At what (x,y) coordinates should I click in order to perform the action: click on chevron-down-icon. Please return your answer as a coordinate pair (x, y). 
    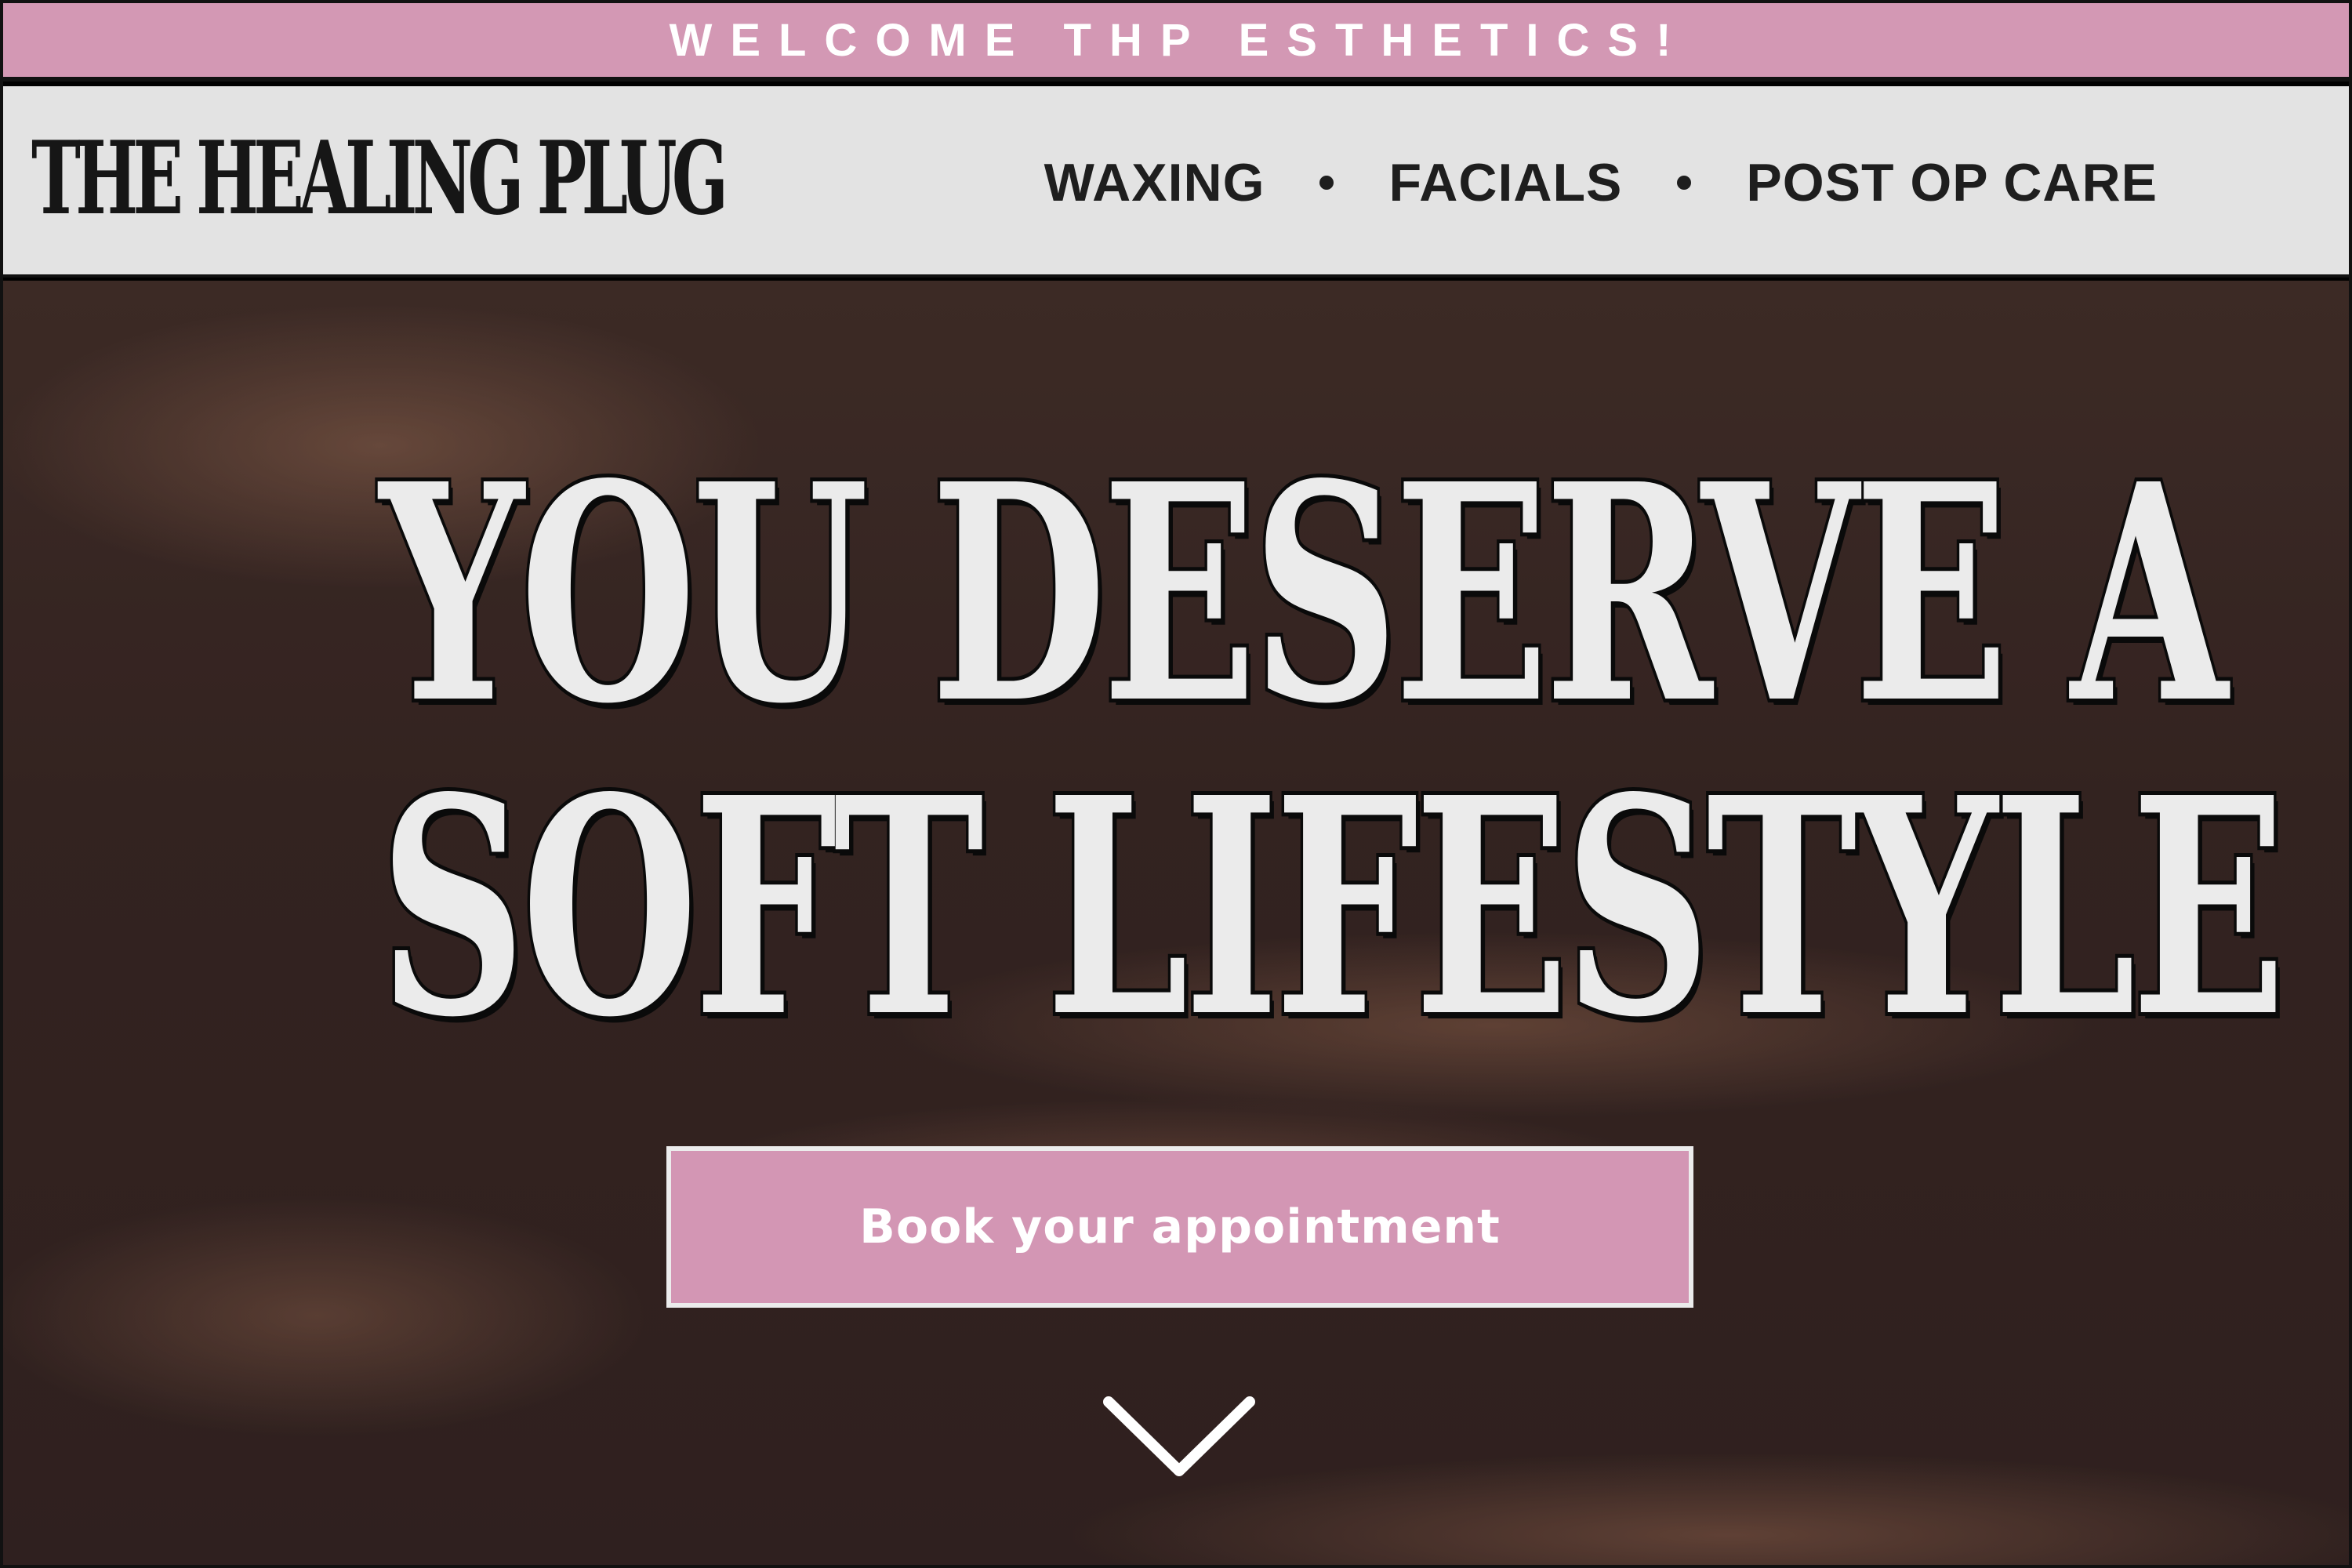
    Looking at the image, I should click on (1179, 1437).